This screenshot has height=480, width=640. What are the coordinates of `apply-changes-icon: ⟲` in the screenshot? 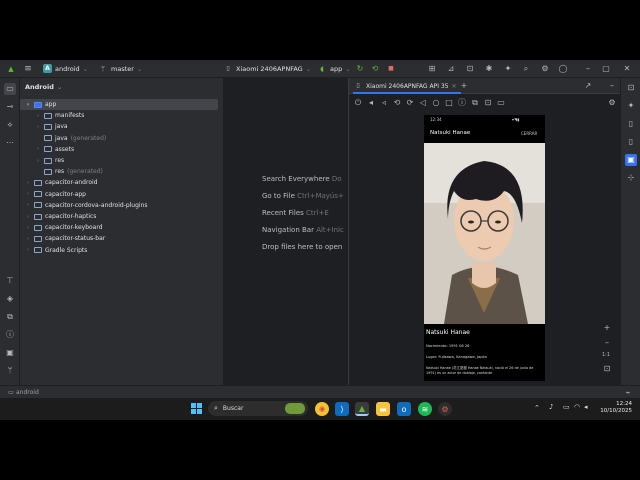 It's located at (375, 69).